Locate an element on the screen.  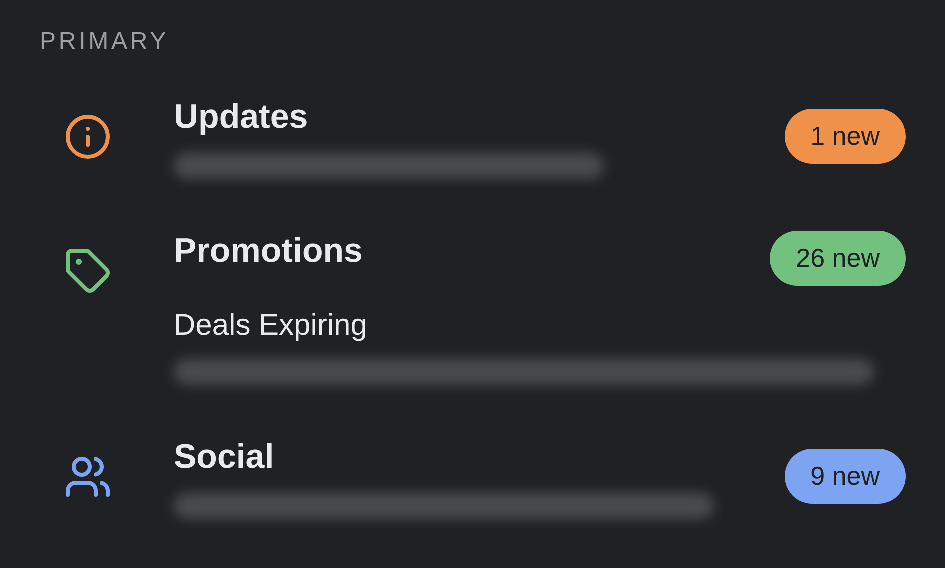
category-title: Social is located at coordinates (224, 457).